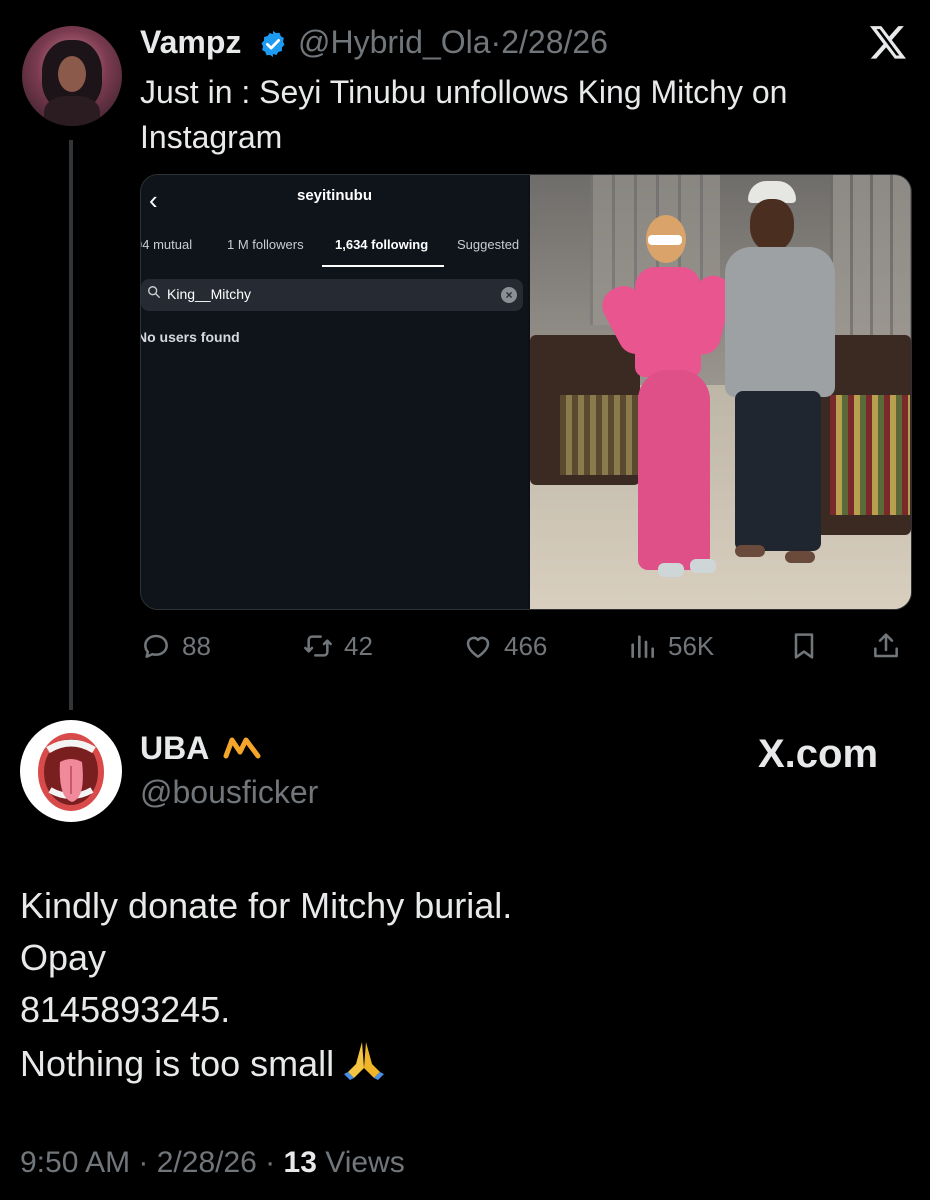  What do you see at coordinates (337, 646) in the screenshot?
I see `repost-button: 42` at bounding box center [337, 646].